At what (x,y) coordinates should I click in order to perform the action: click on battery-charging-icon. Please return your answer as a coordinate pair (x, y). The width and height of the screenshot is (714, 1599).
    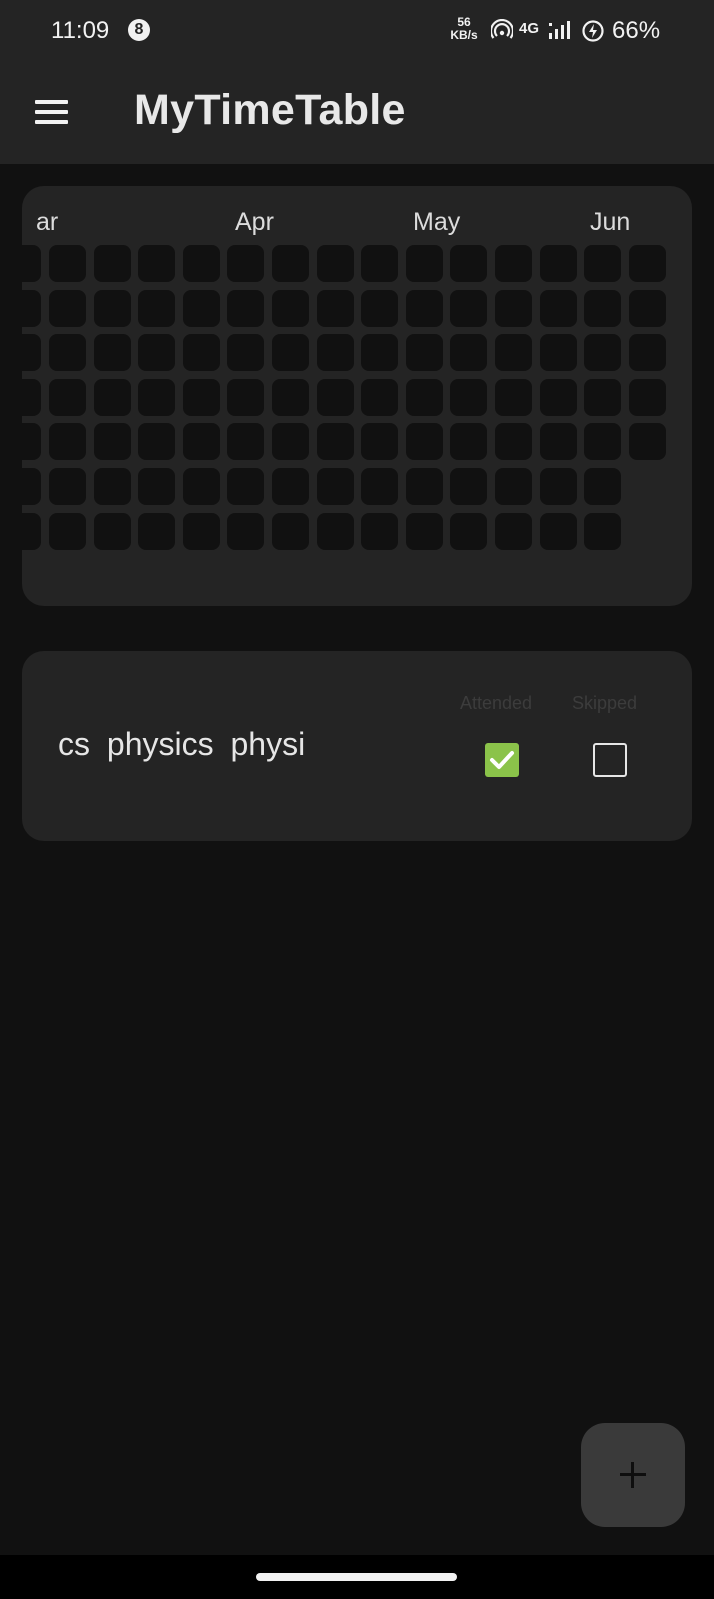
    Looking at the image, I should click on (593, 31).